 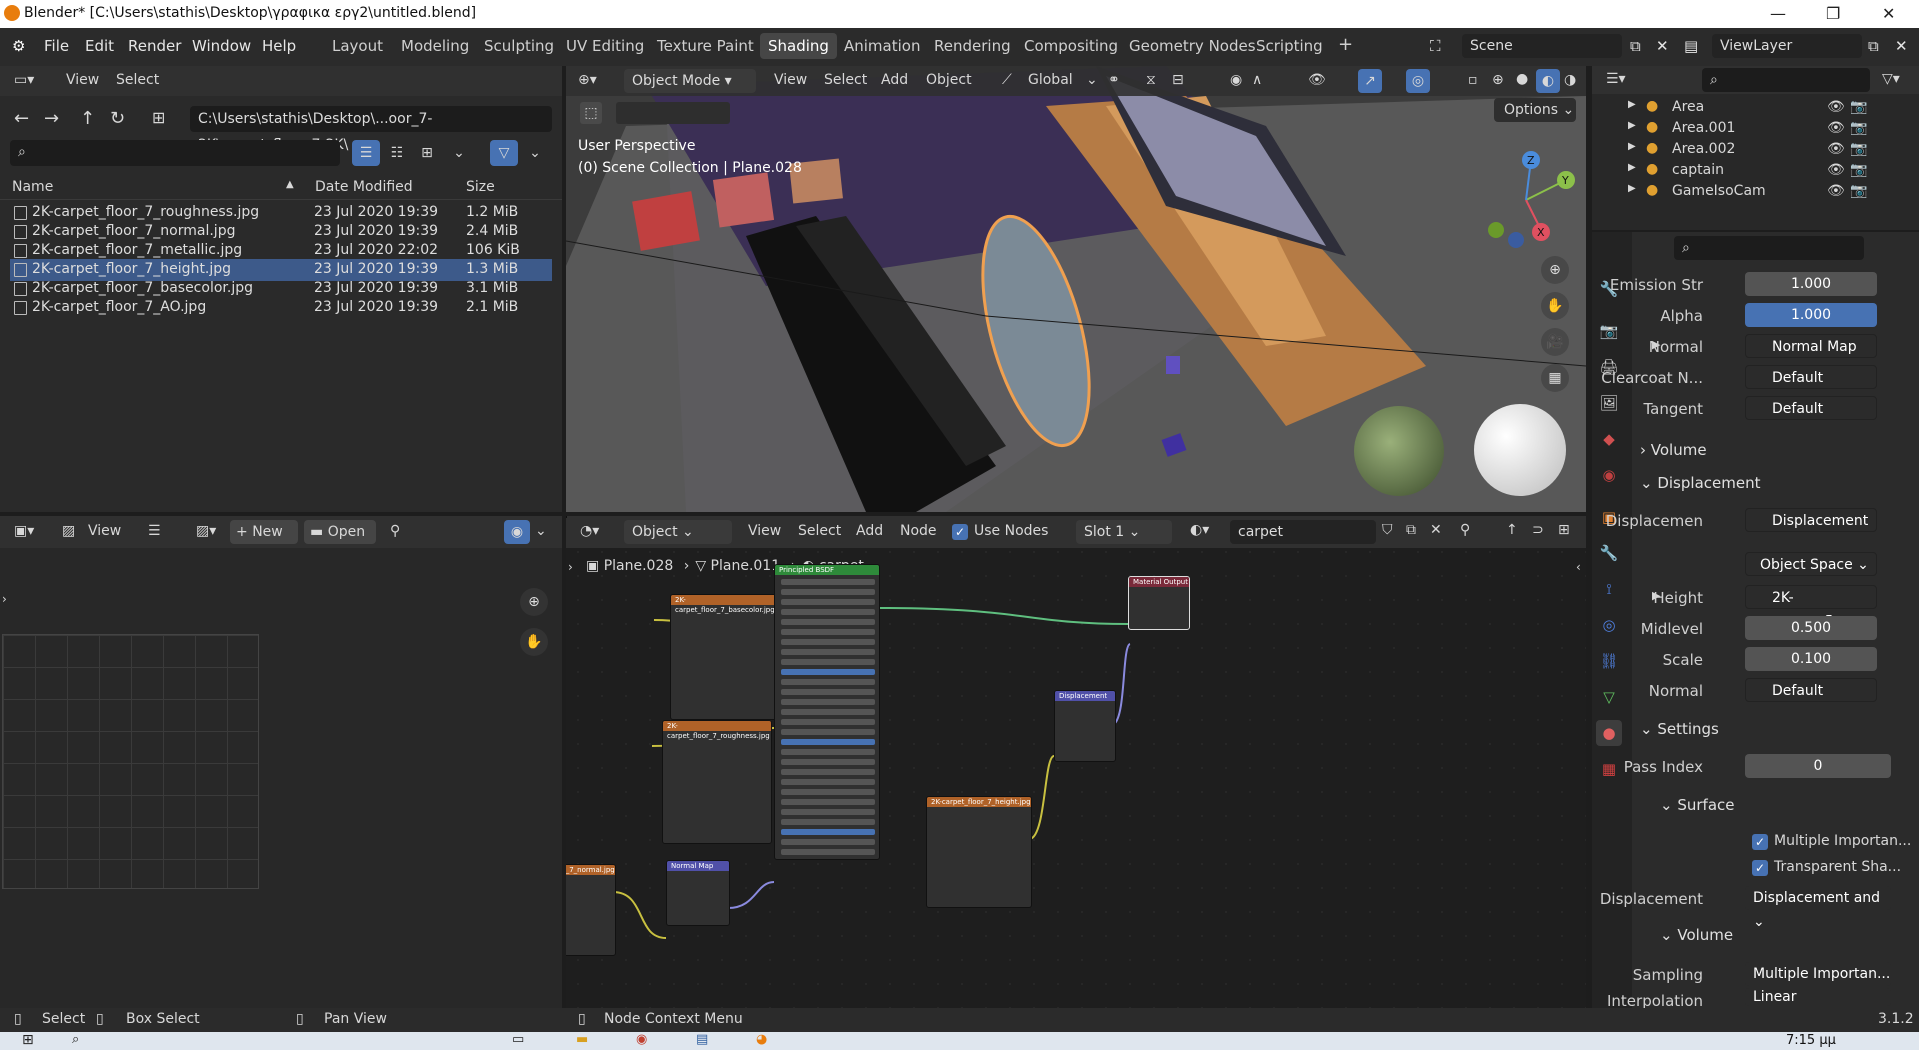 I want to click on normal2-field: Default, so click(x=1811, y=690).